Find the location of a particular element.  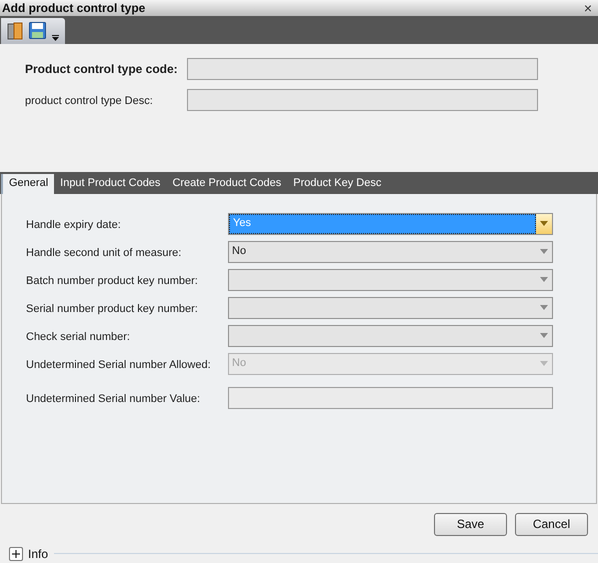

tab: General is located at coordinates (27, 184).